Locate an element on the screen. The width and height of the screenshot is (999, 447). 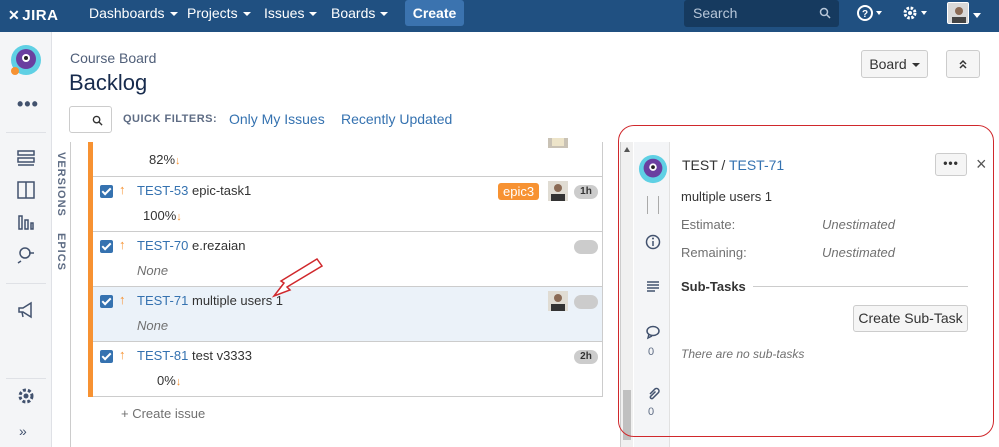
issue-key-link: TEST-71 is located at coordinates (162, 300).